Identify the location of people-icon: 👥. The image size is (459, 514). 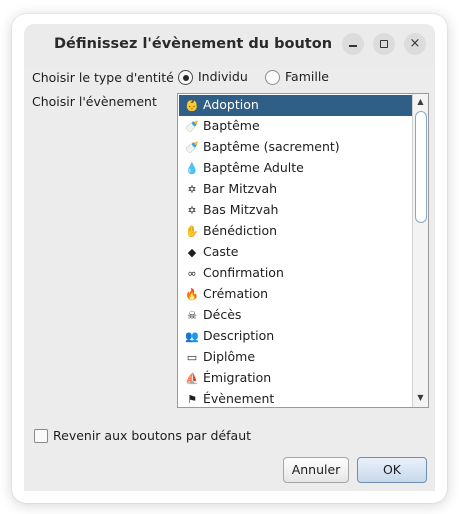
(192, 336).